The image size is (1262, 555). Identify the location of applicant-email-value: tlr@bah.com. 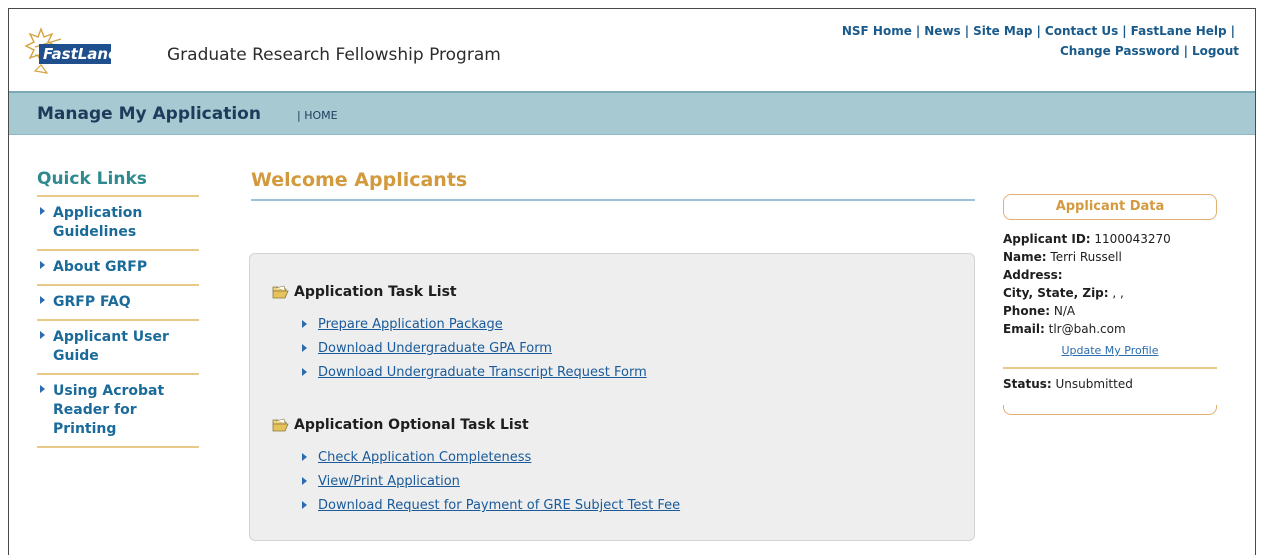
(1085, 329).